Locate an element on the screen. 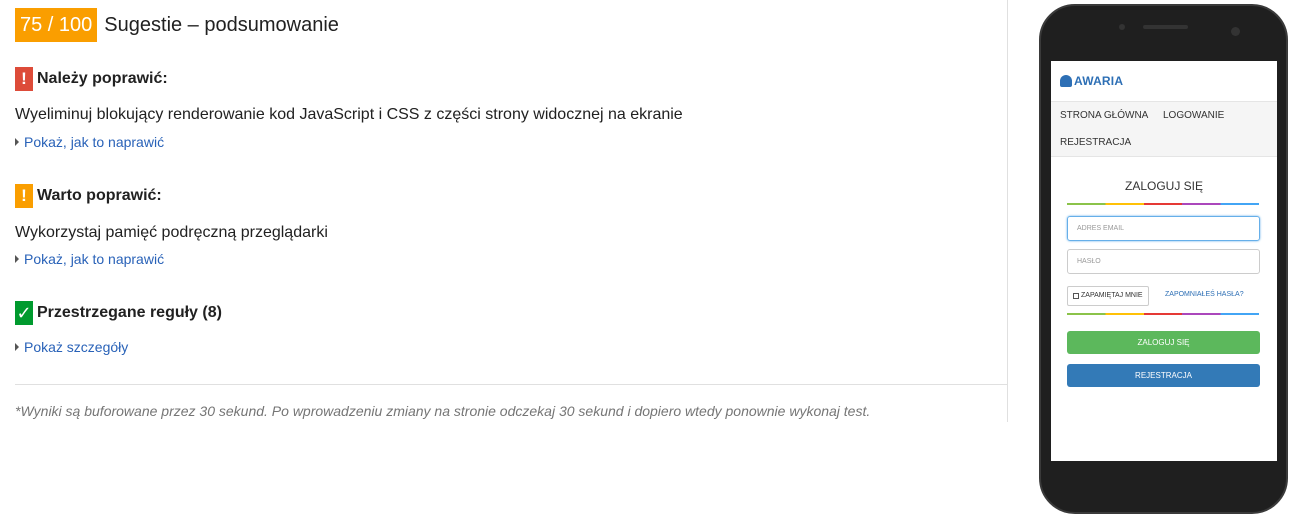 The width and height of the screenshot is (1291, 521). passed-rules-header: ✓ Przestrzegane reguły (8) is located at coordinates (118, 313).